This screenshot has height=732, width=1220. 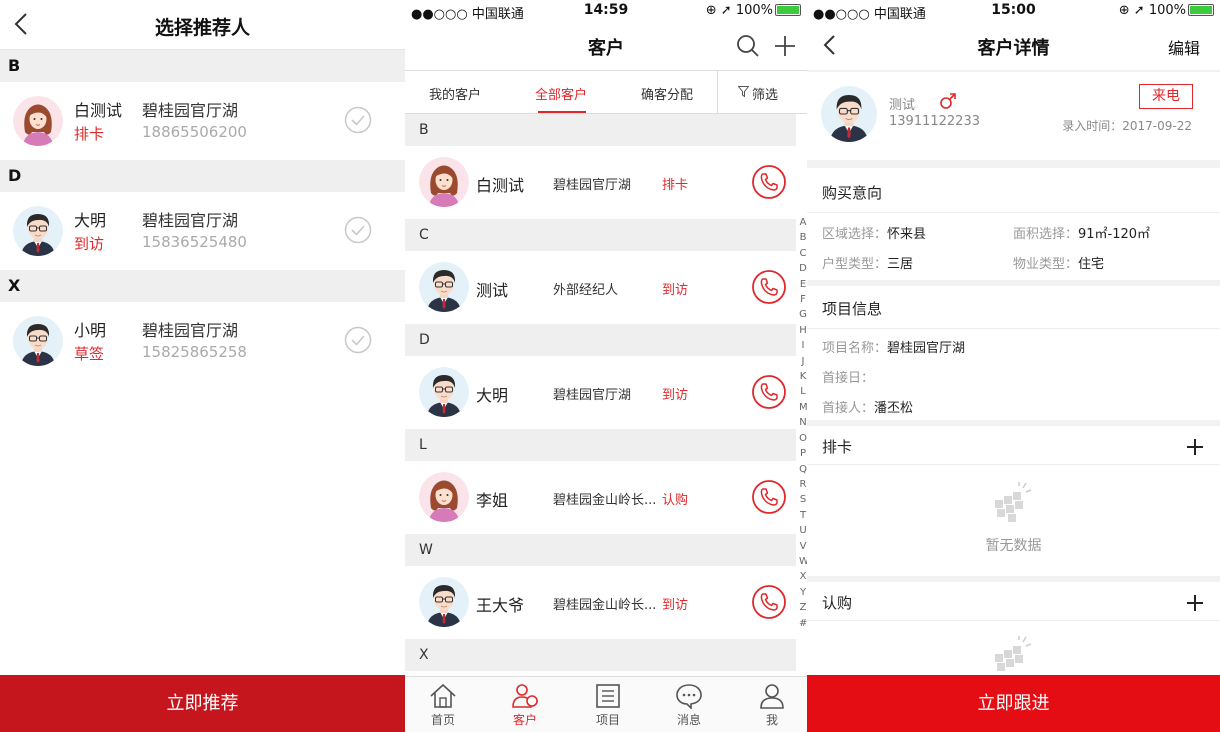 What do you see at coordinates (803, 376) in the screenshot?
I see `alphabet-index-letter: K` at bounding box center [803, 376].